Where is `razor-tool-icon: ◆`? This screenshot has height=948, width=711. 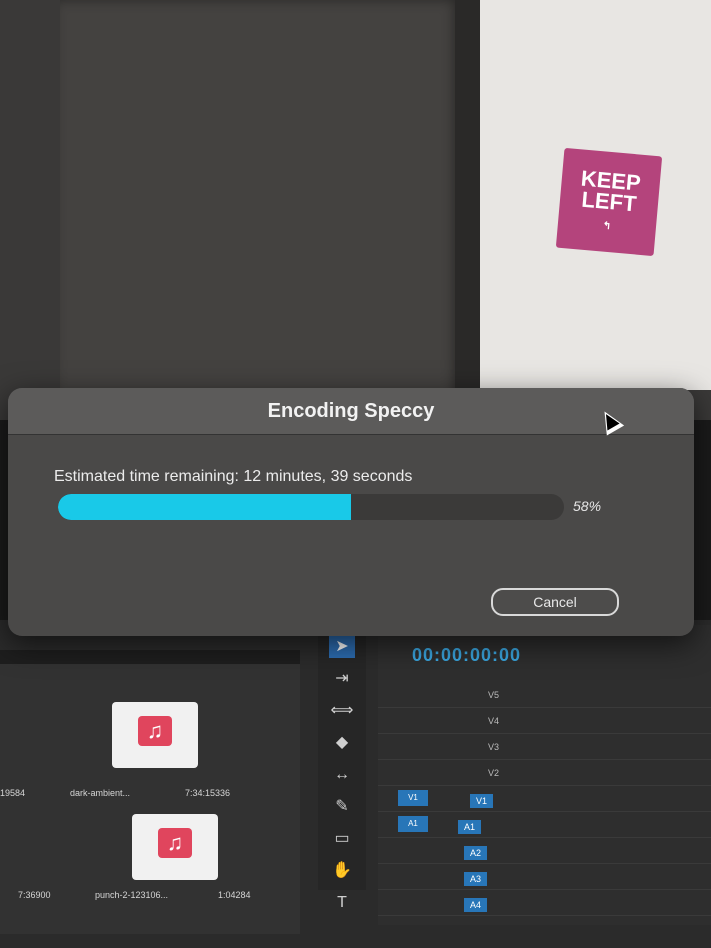
razor-tool-icon: ◆ is located at coordinates (342, 743).